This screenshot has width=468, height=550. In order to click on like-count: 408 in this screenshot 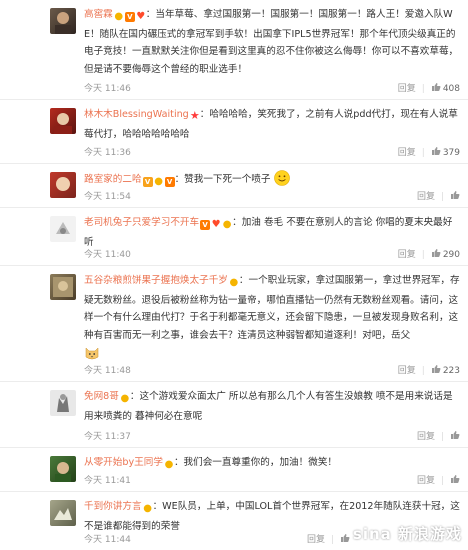, I will do `click(451, 89)`.